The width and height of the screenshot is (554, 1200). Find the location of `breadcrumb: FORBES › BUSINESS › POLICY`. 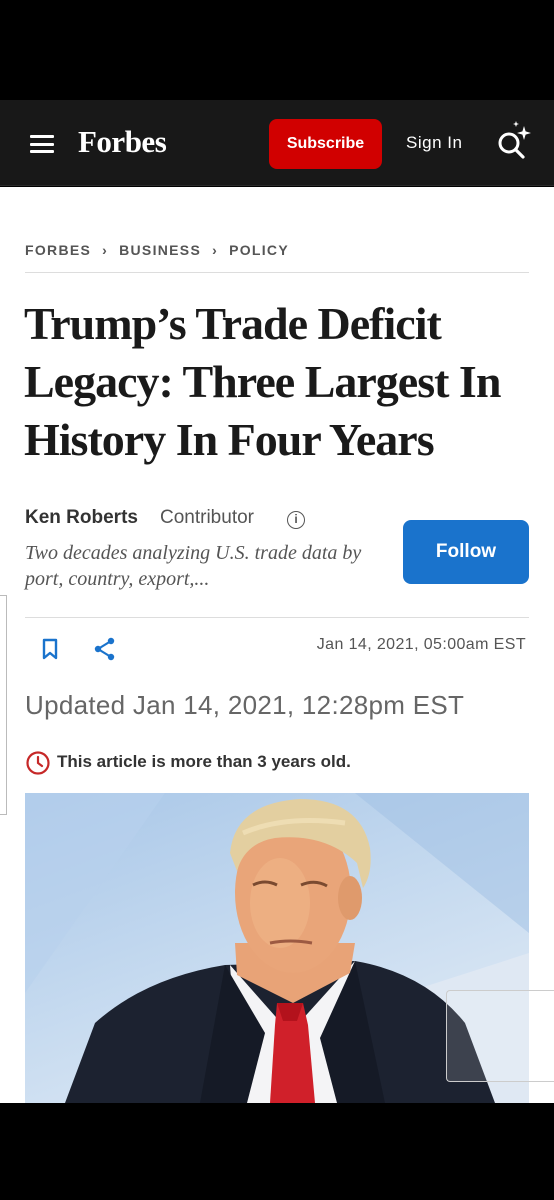

breadcrumb: FORBES › BUSINESS › POLICY is located at coordinates (157, 250).